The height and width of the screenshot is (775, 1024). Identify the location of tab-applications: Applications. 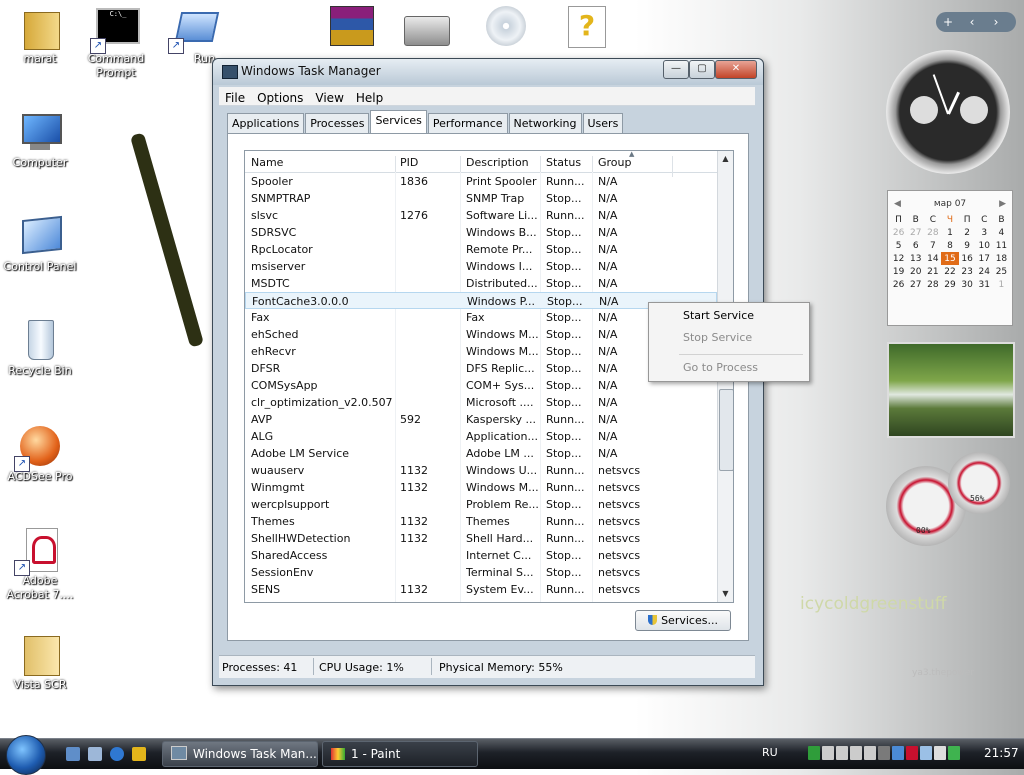
(266, 123).